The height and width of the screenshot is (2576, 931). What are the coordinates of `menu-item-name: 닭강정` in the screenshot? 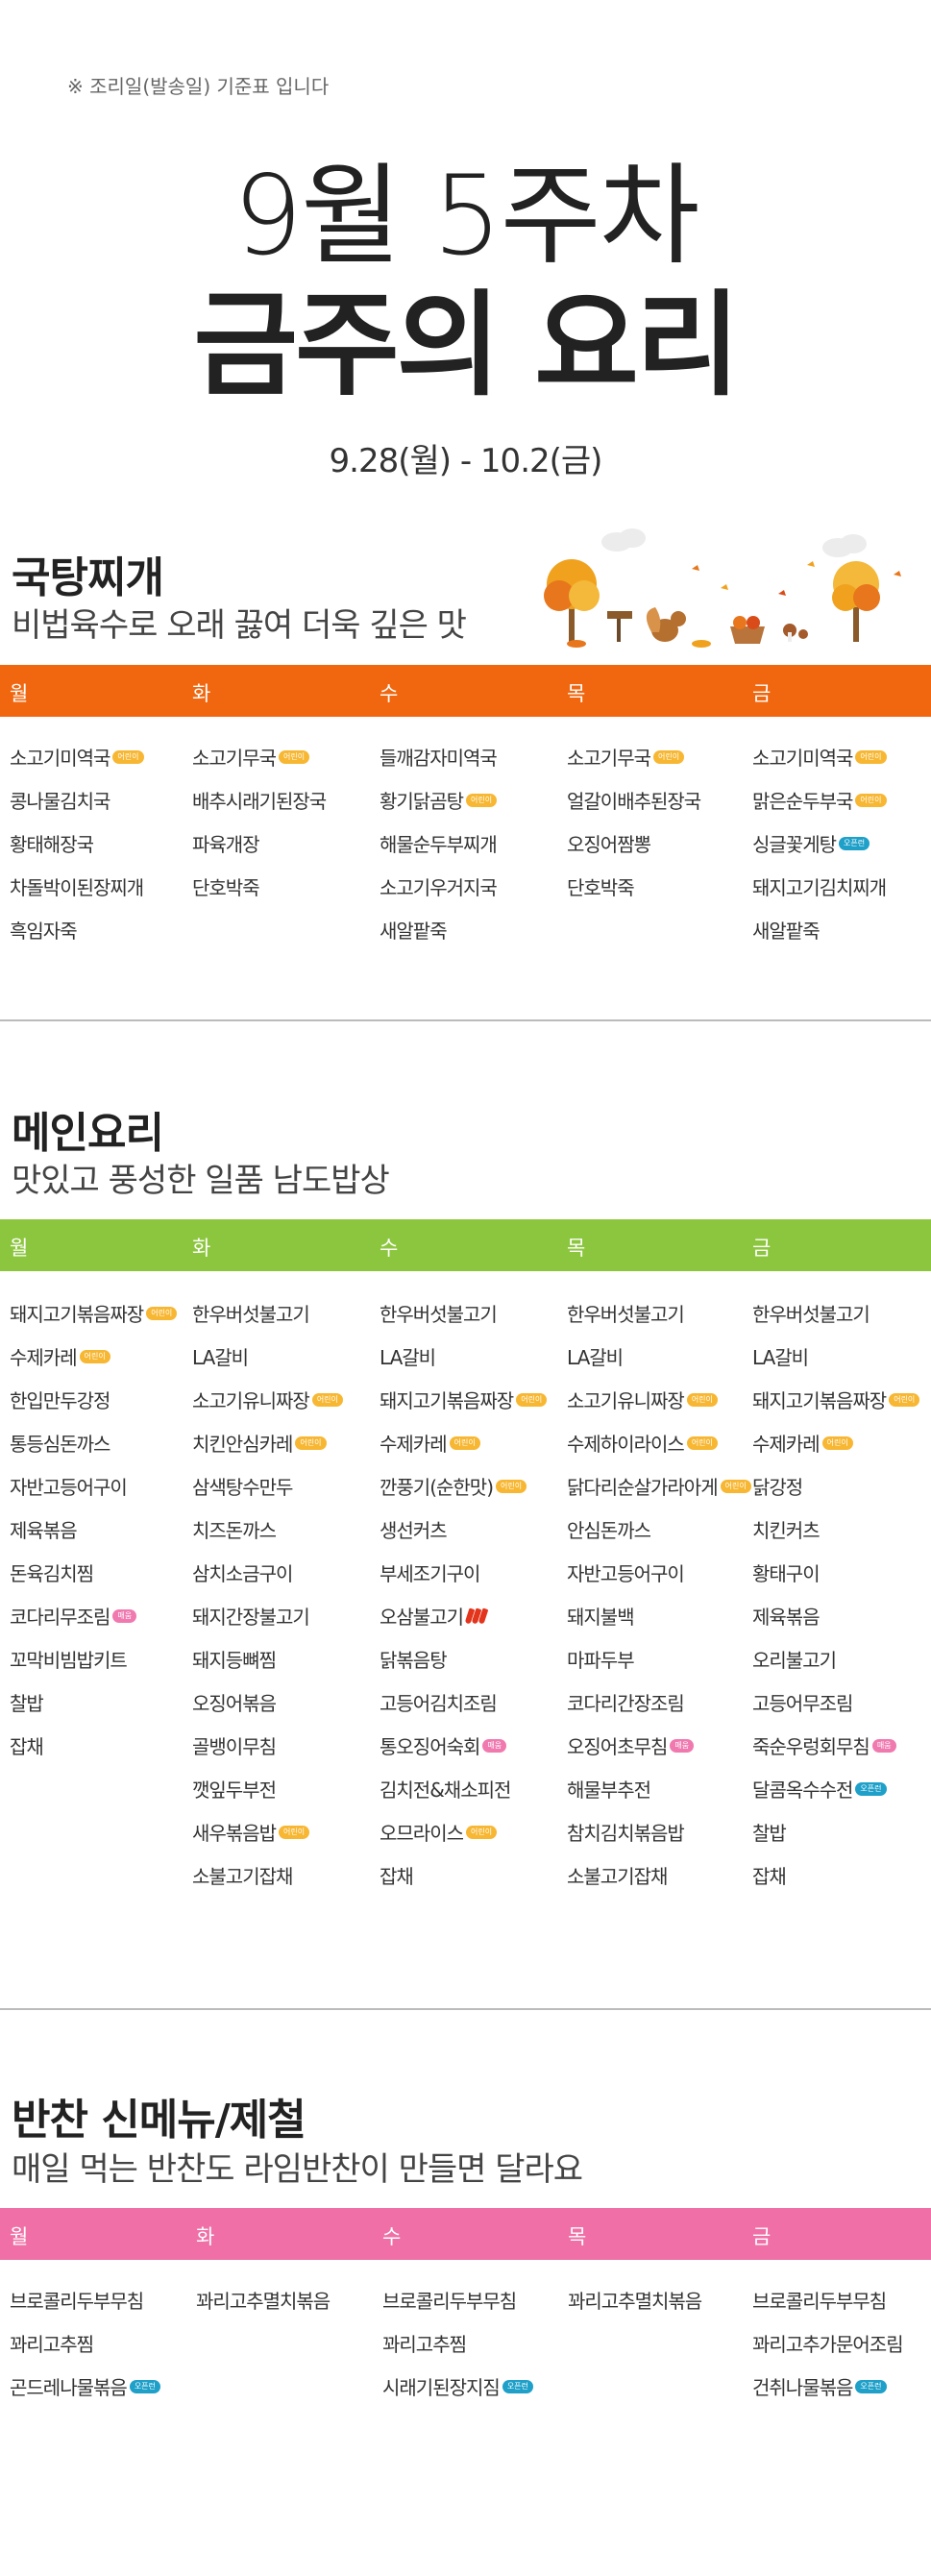 It's located at (778, 1487).